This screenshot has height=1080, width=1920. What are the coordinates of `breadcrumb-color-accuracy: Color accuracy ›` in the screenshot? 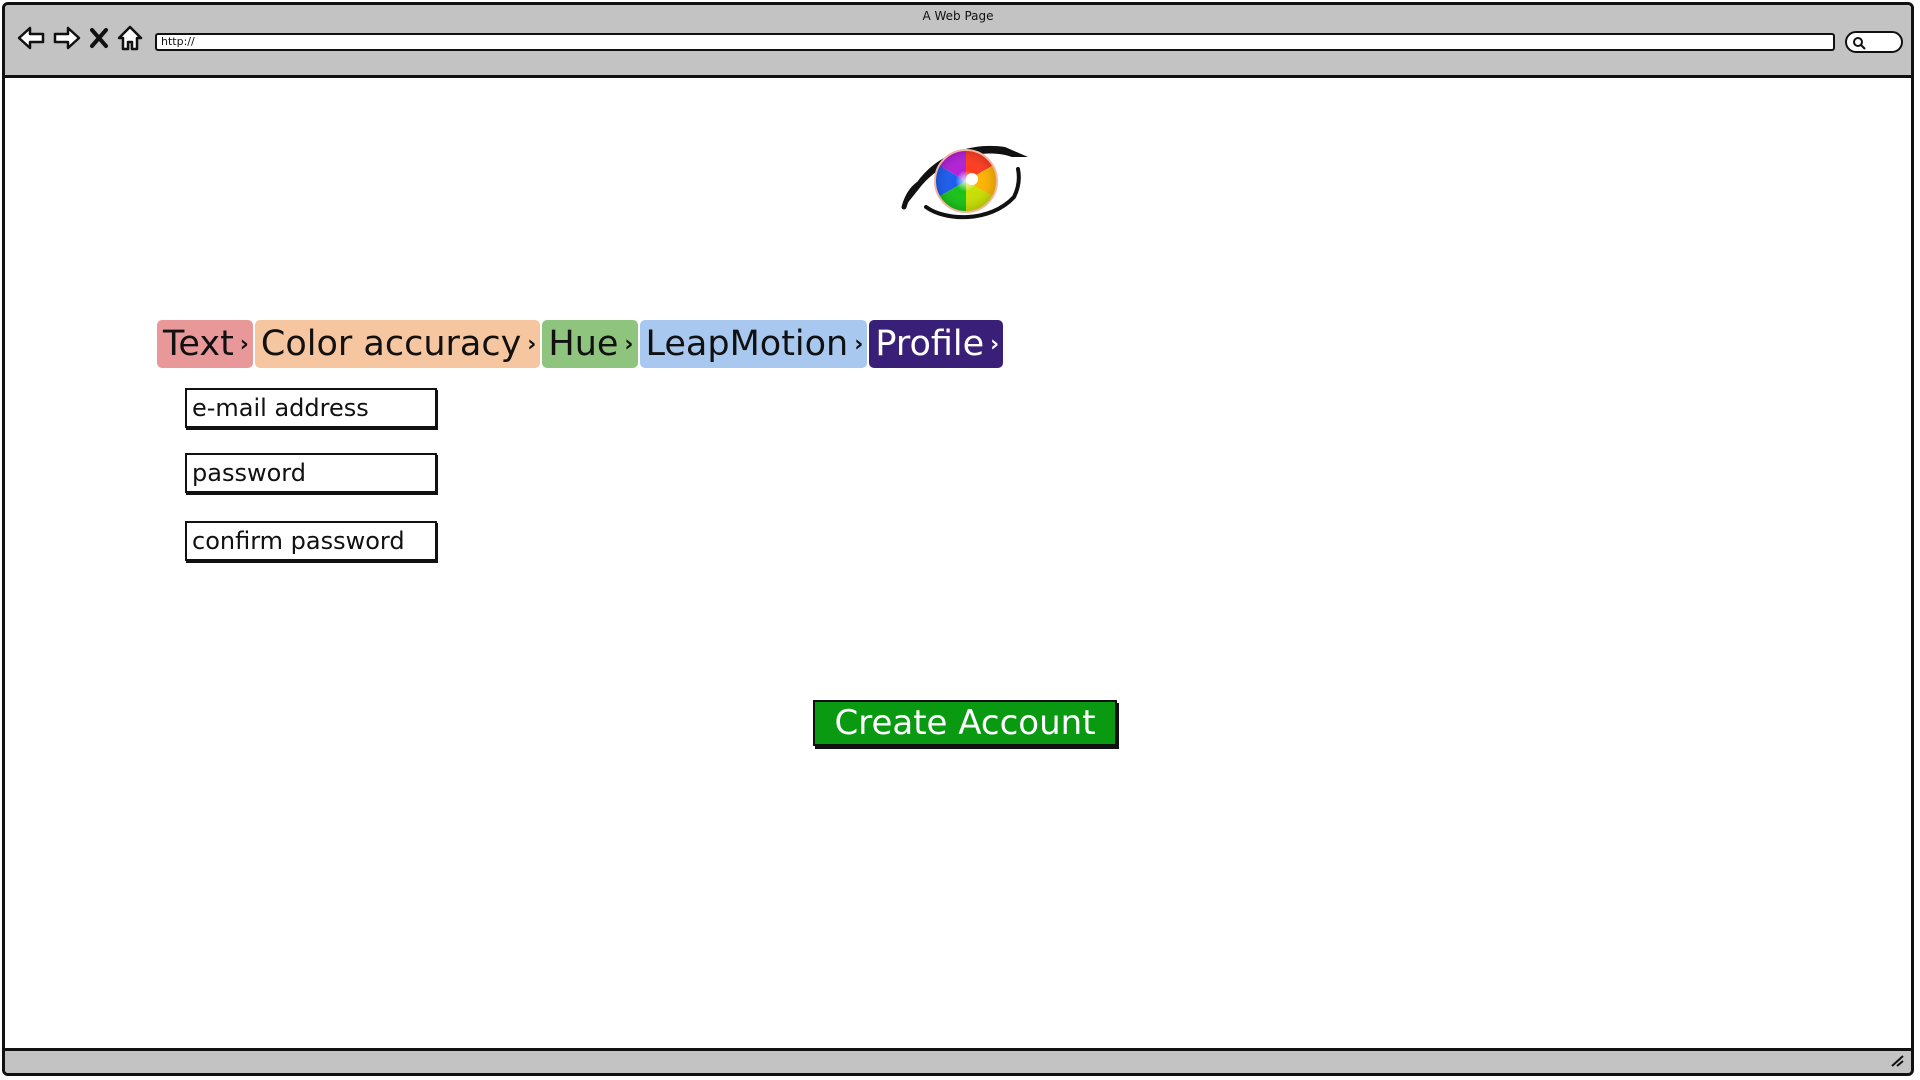 It's located at (397, 344).